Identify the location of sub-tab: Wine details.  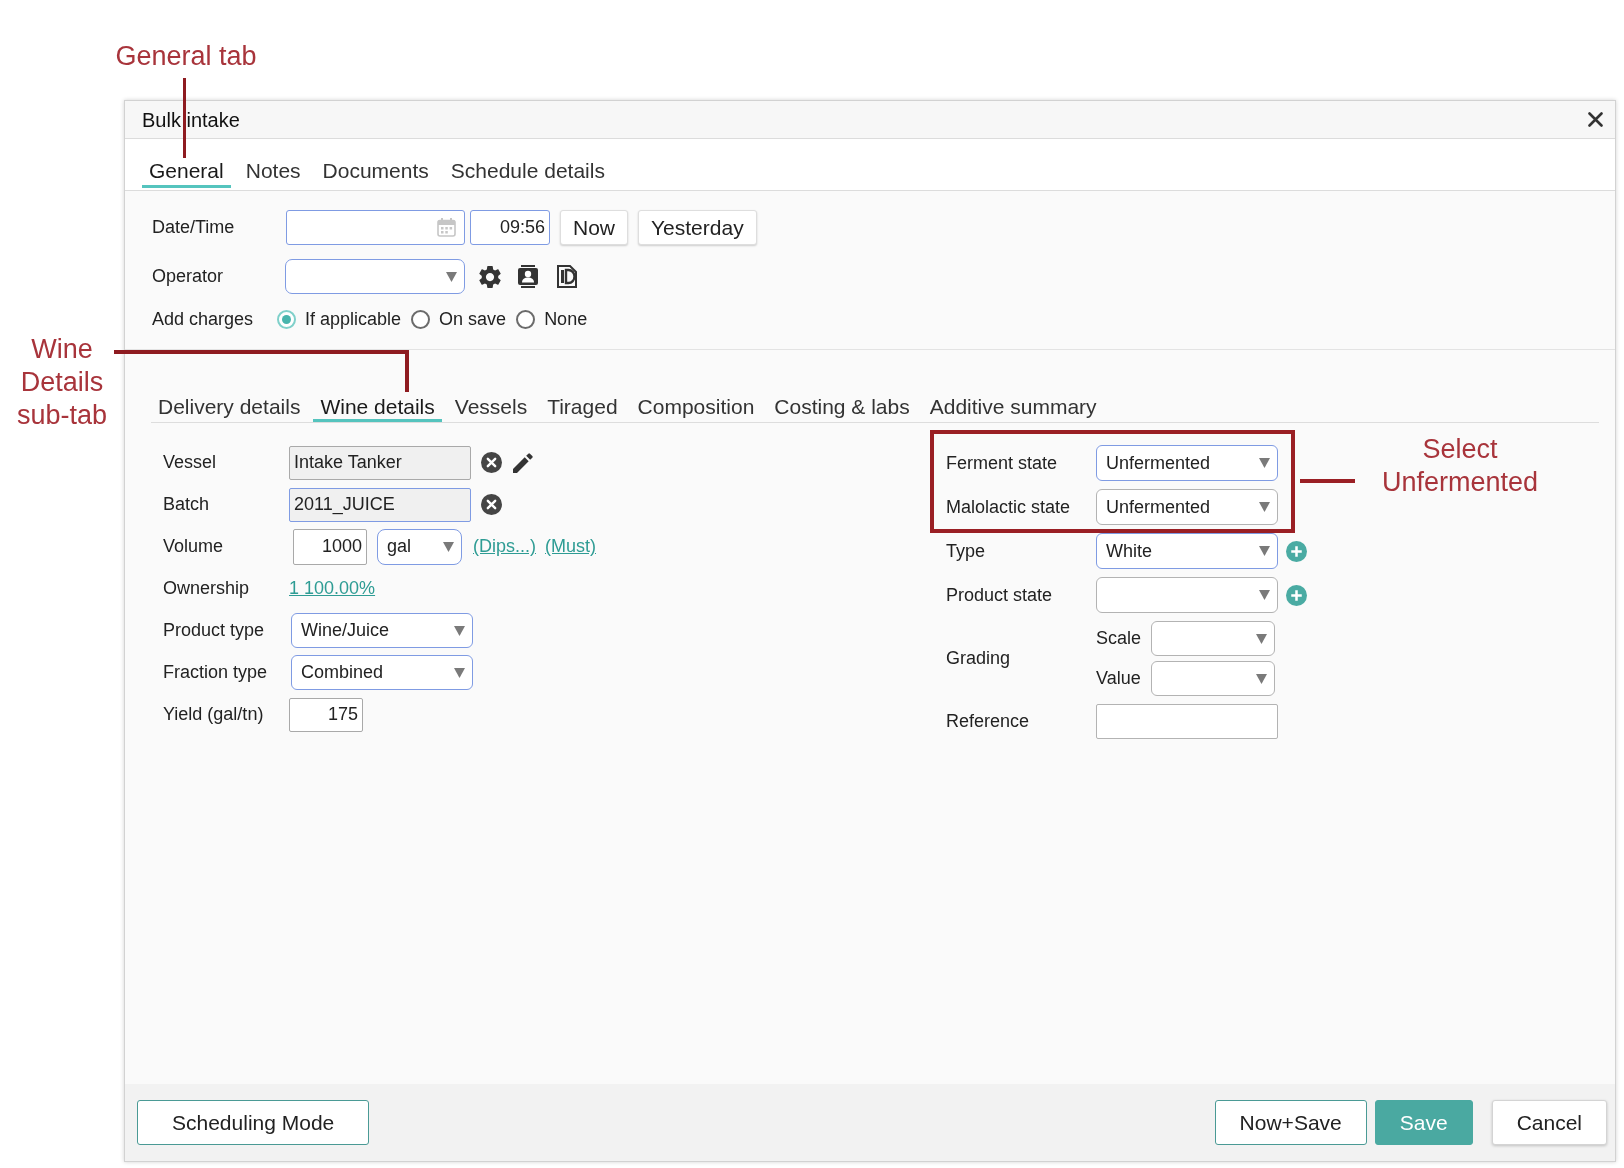
(377, 408).